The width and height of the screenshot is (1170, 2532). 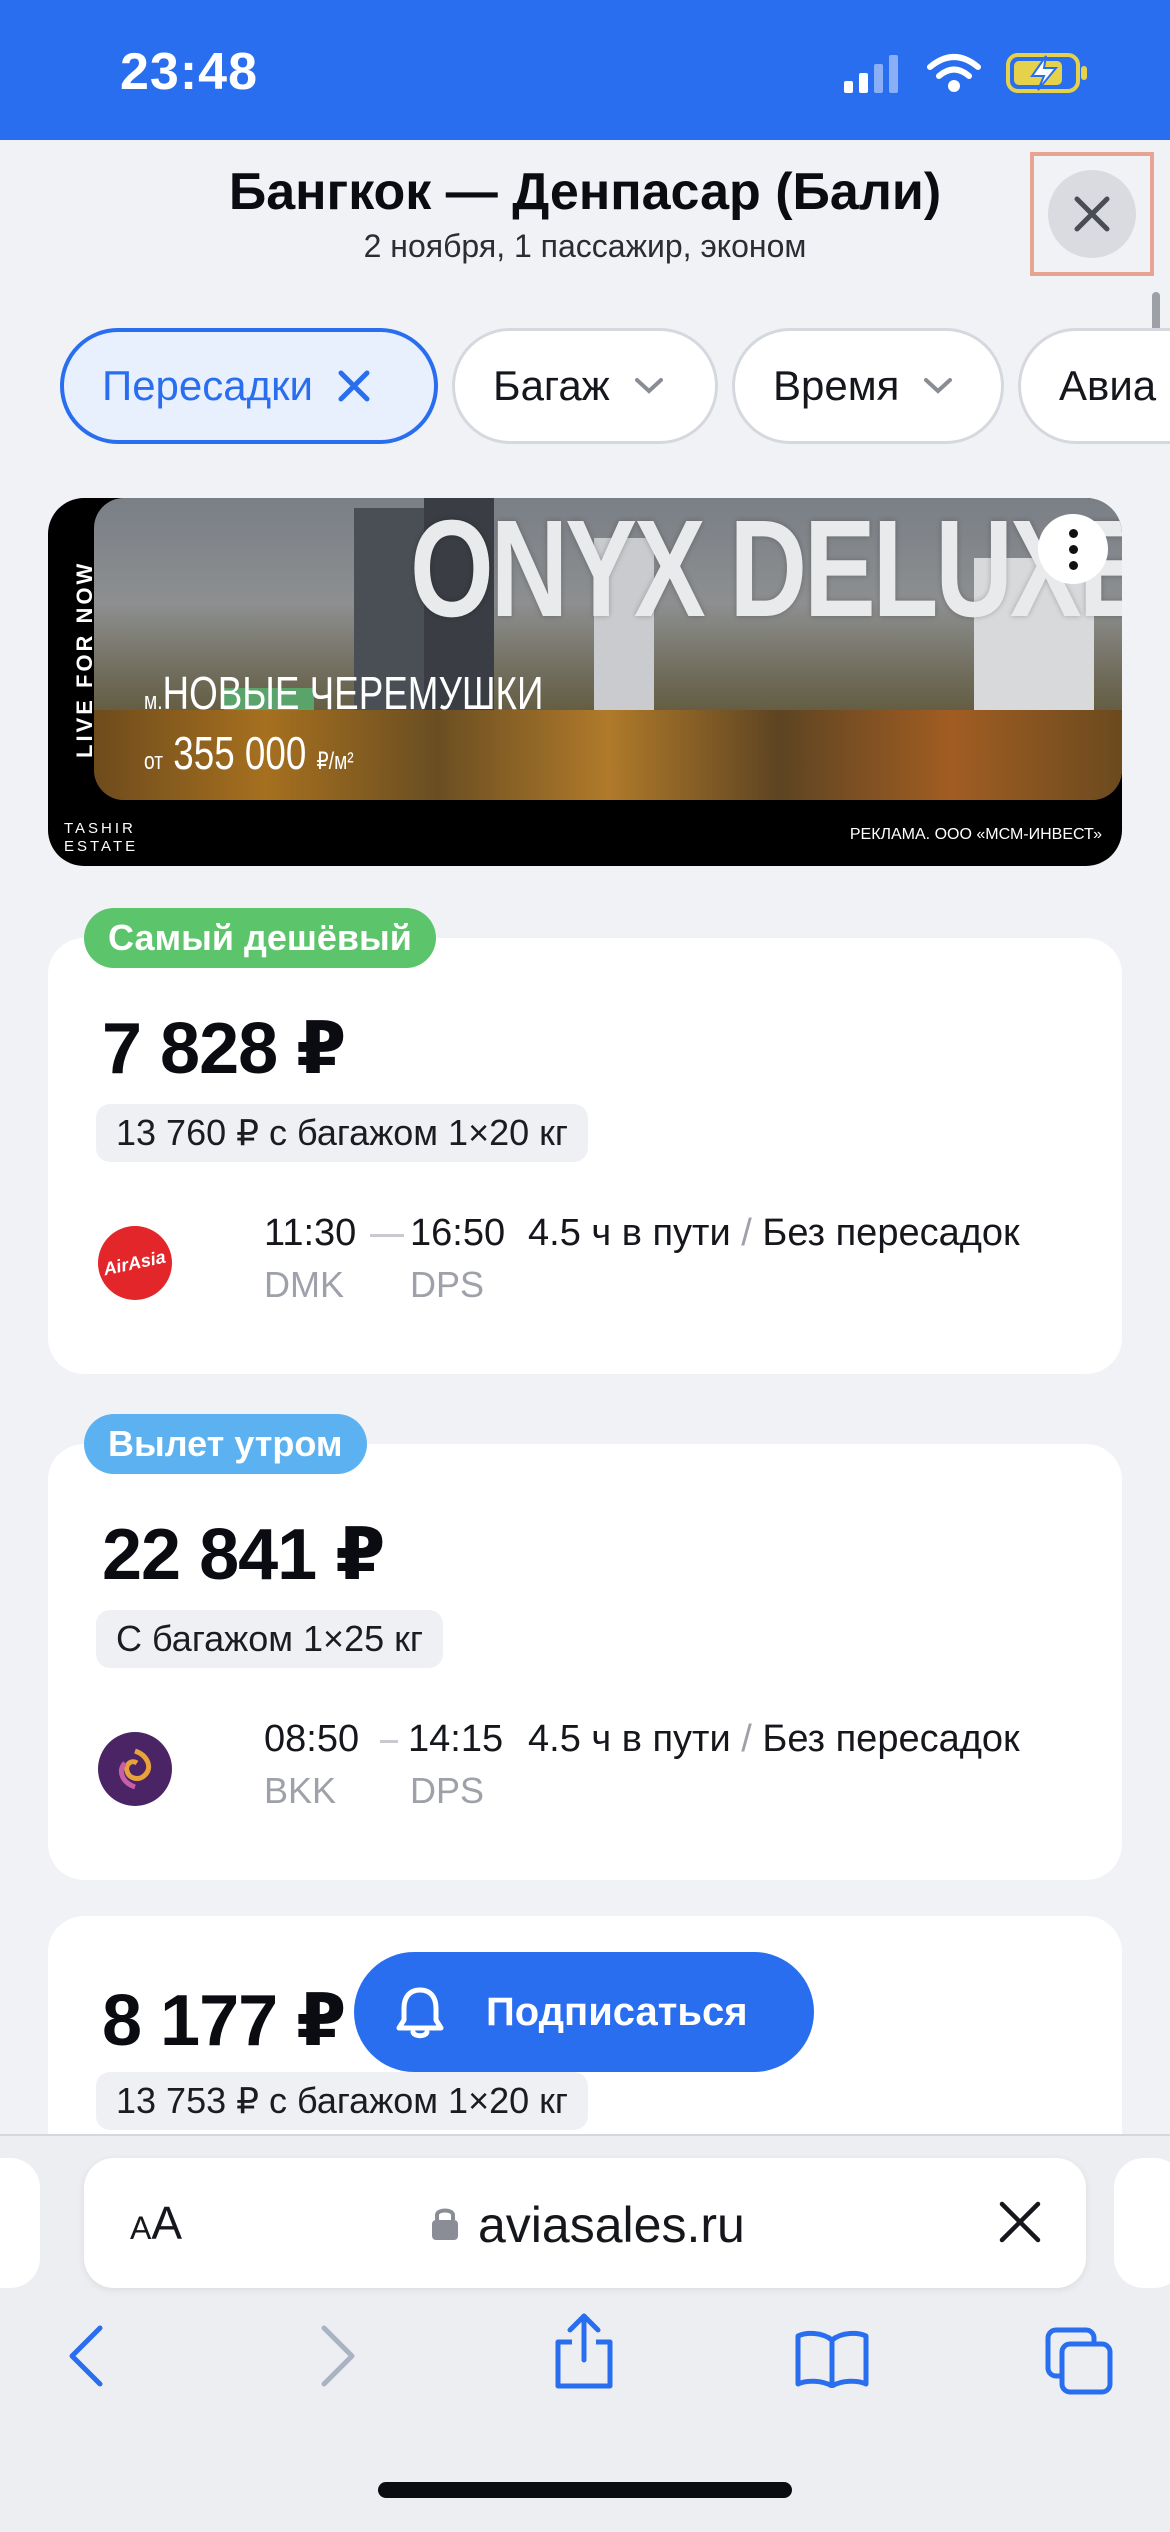 I want to click on filter-chip-time: Время, so click(x=868, y=386).